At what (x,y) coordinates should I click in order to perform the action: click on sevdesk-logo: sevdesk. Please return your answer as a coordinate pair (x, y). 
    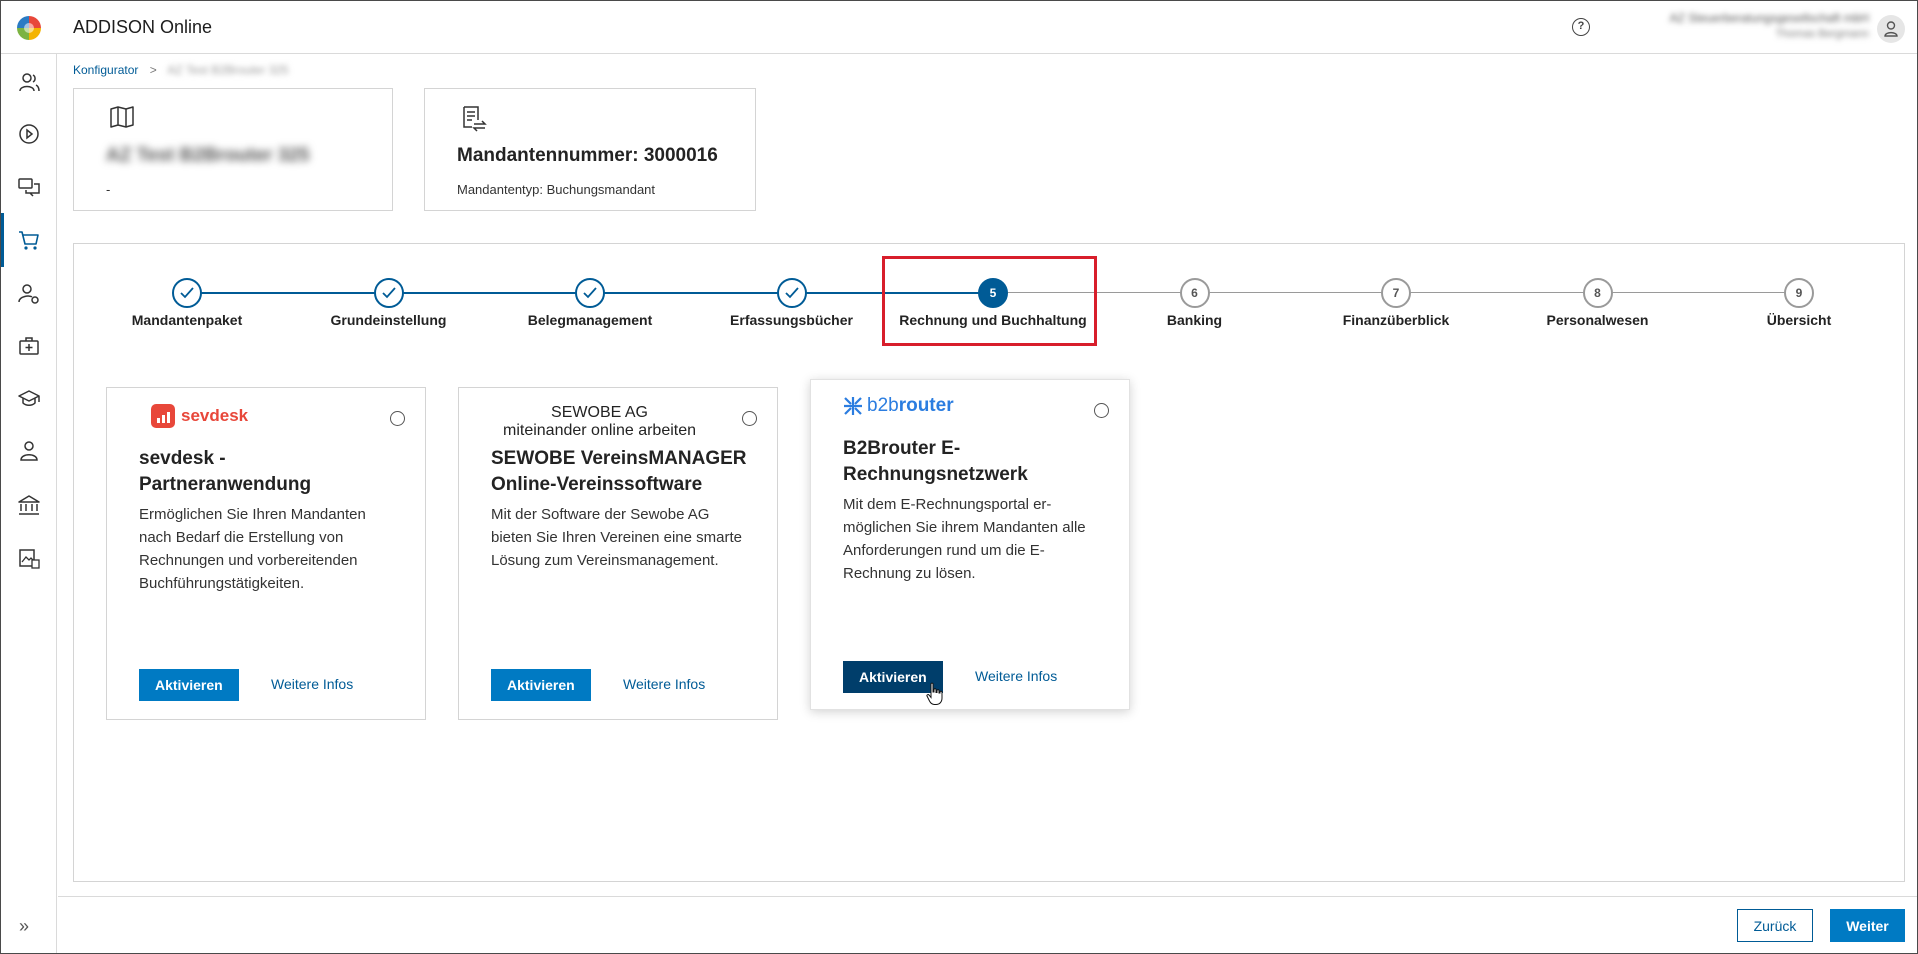
    Looking at the image, I should click on (199, 416).